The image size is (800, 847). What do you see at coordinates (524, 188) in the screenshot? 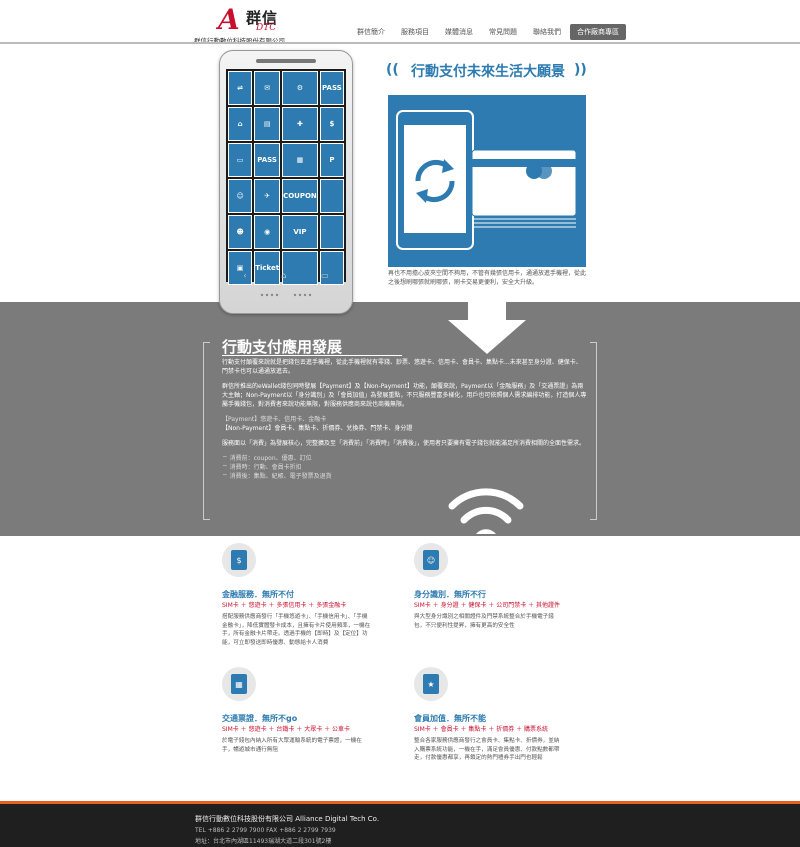
I see `card-stack-icon` at bounding box center [524, 188].